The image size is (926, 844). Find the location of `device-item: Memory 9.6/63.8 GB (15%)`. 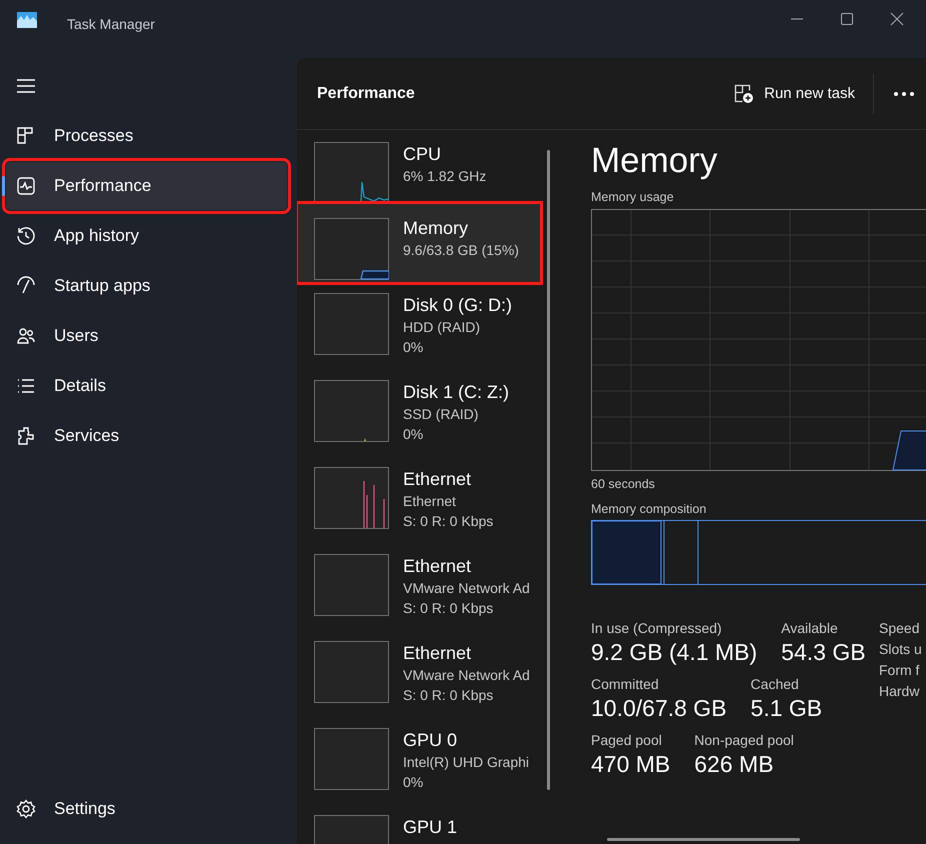

device-item: Memory 9.6/63.8 GB (15%) is located at coordinates (419, 243).